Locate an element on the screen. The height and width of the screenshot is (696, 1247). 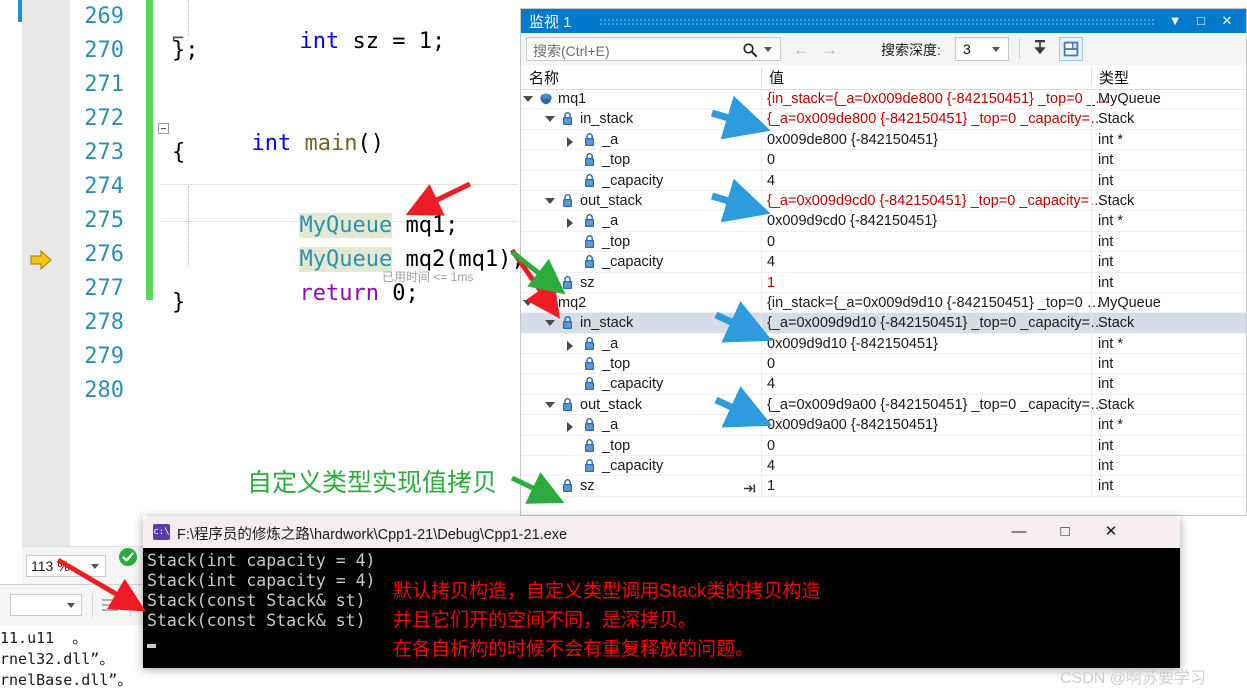
column-header-type: 类型 is located at coordinates (1114, 77).